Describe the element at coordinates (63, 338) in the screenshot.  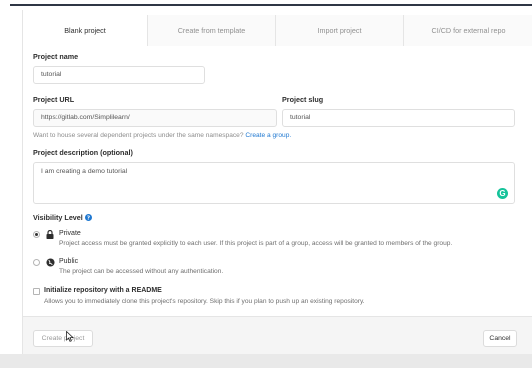
I see `create-project-button: Create project` at that location.